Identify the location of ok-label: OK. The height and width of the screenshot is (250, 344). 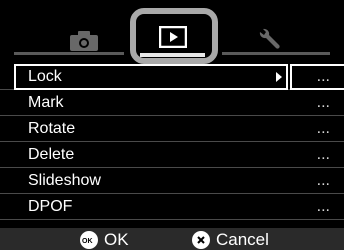
(116, 239).